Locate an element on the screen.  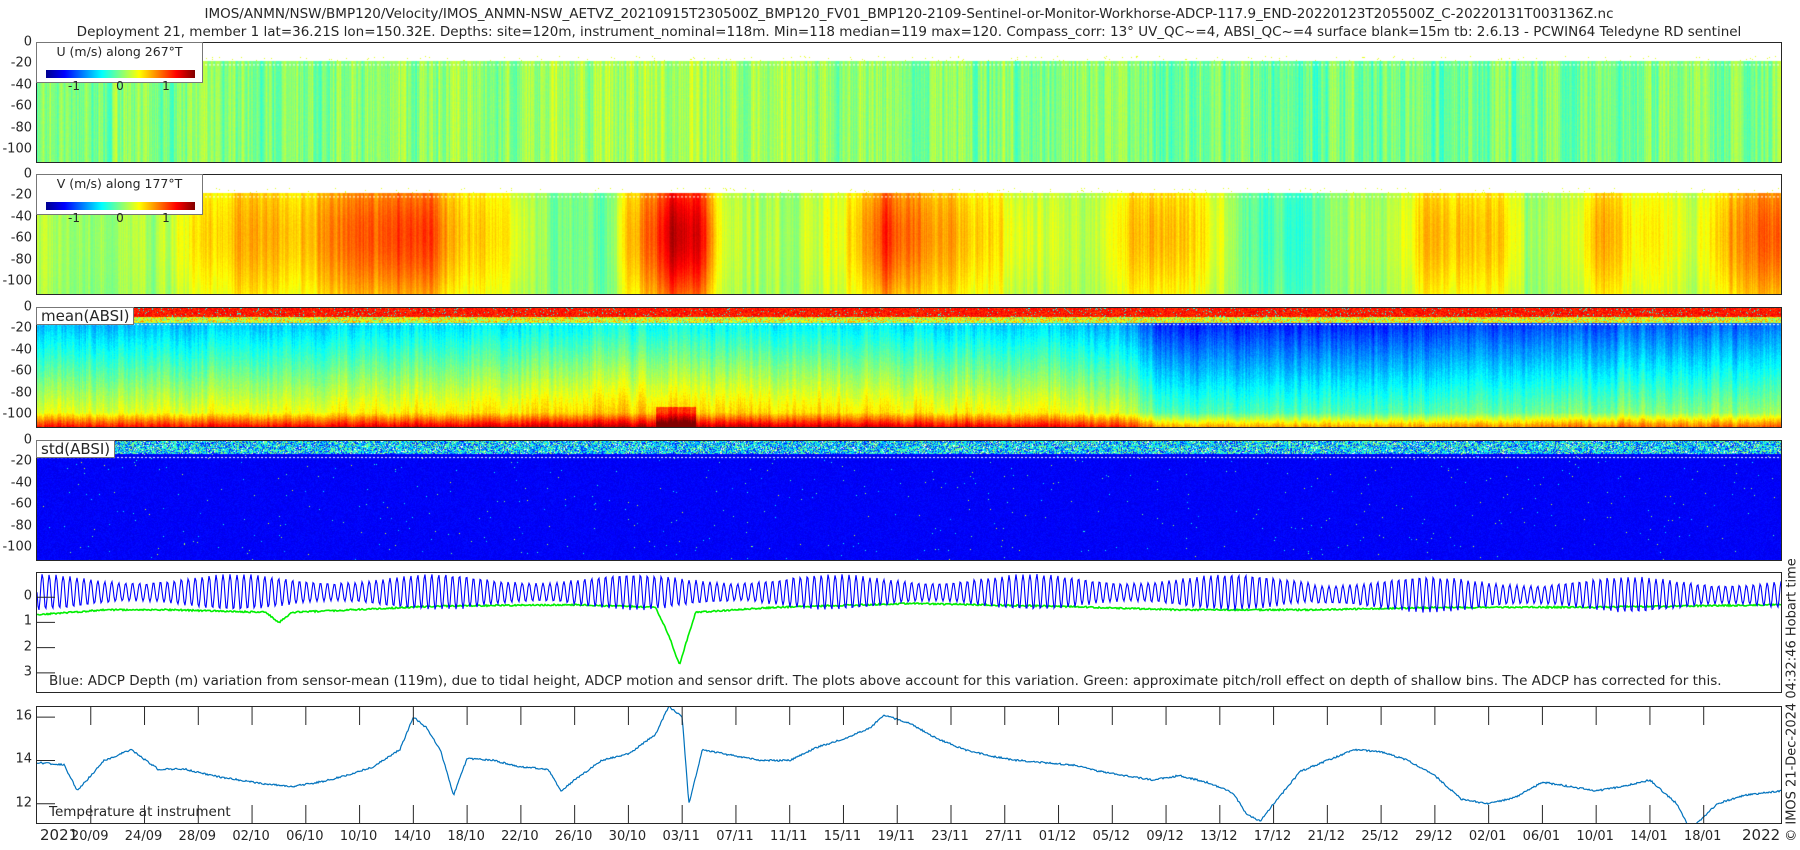
v-velocity-heatmap-panel is located at coordinates (909, 234).